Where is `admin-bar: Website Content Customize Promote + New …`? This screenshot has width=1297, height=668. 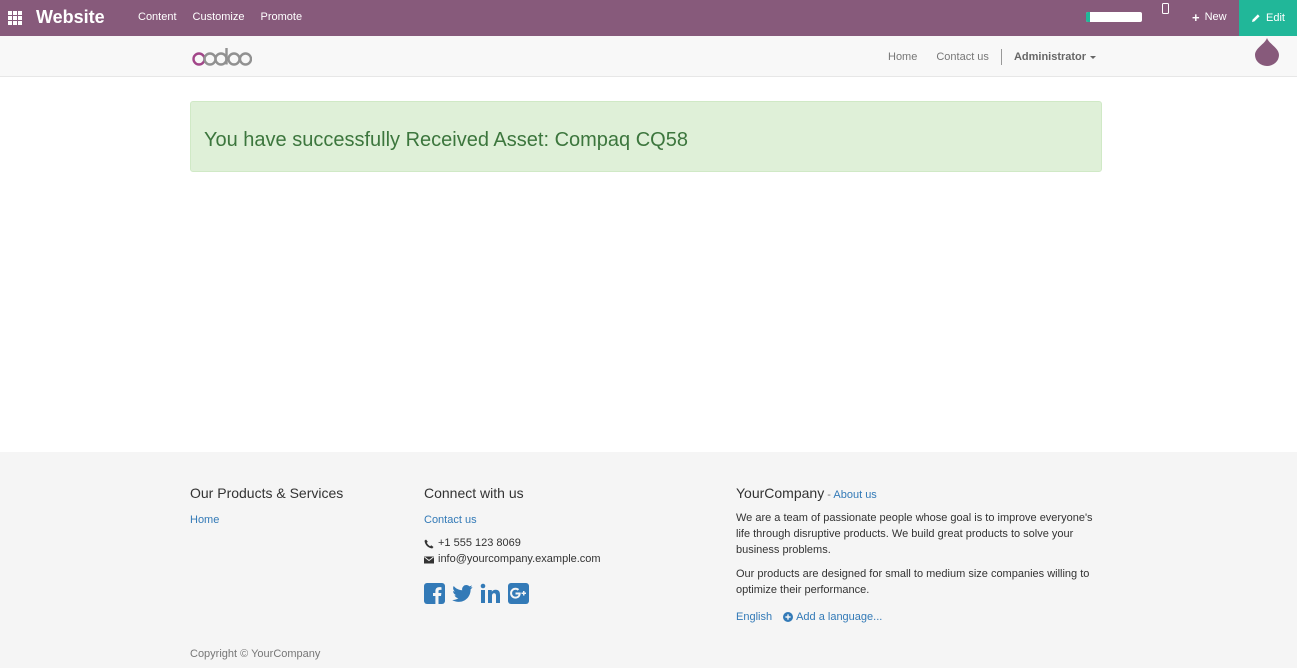
admin-bar: Website Content Customize Promote + New … is located at coordinates (648, 18).